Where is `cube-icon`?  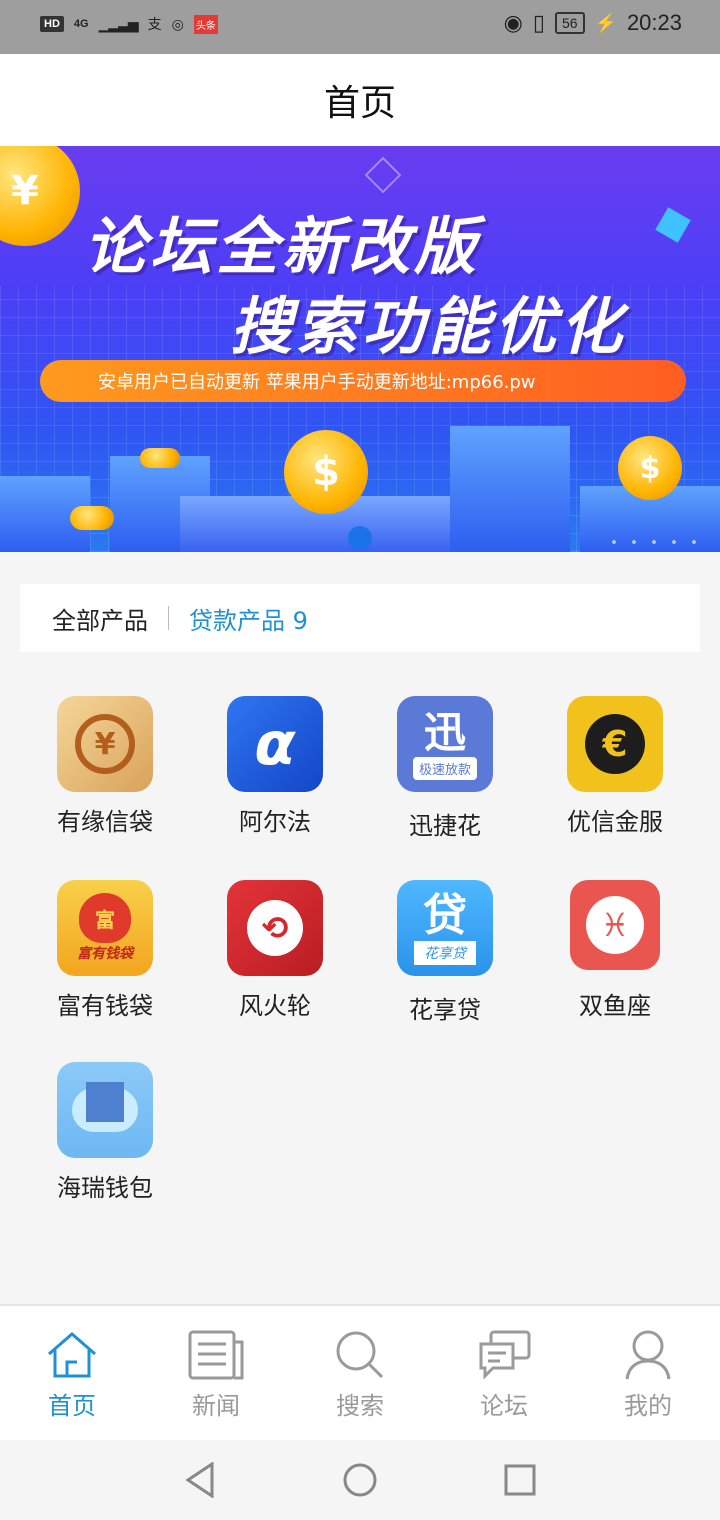 cube-icon is located at coordinates (673, 225).